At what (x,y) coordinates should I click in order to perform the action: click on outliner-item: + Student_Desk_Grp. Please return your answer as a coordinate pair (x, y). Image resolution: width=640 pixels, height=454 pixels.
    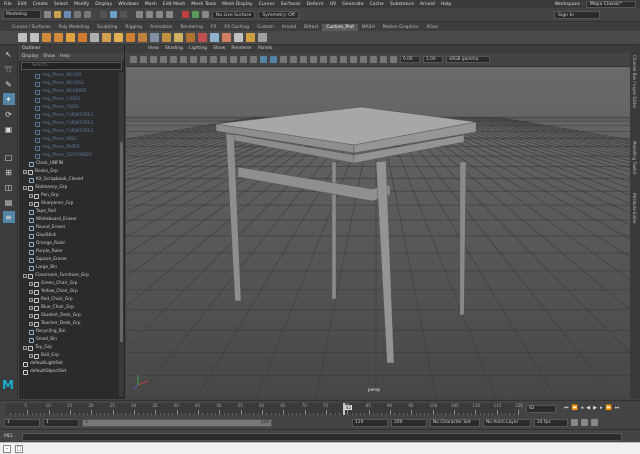
    Looking at the image, I should click on (69, 316).